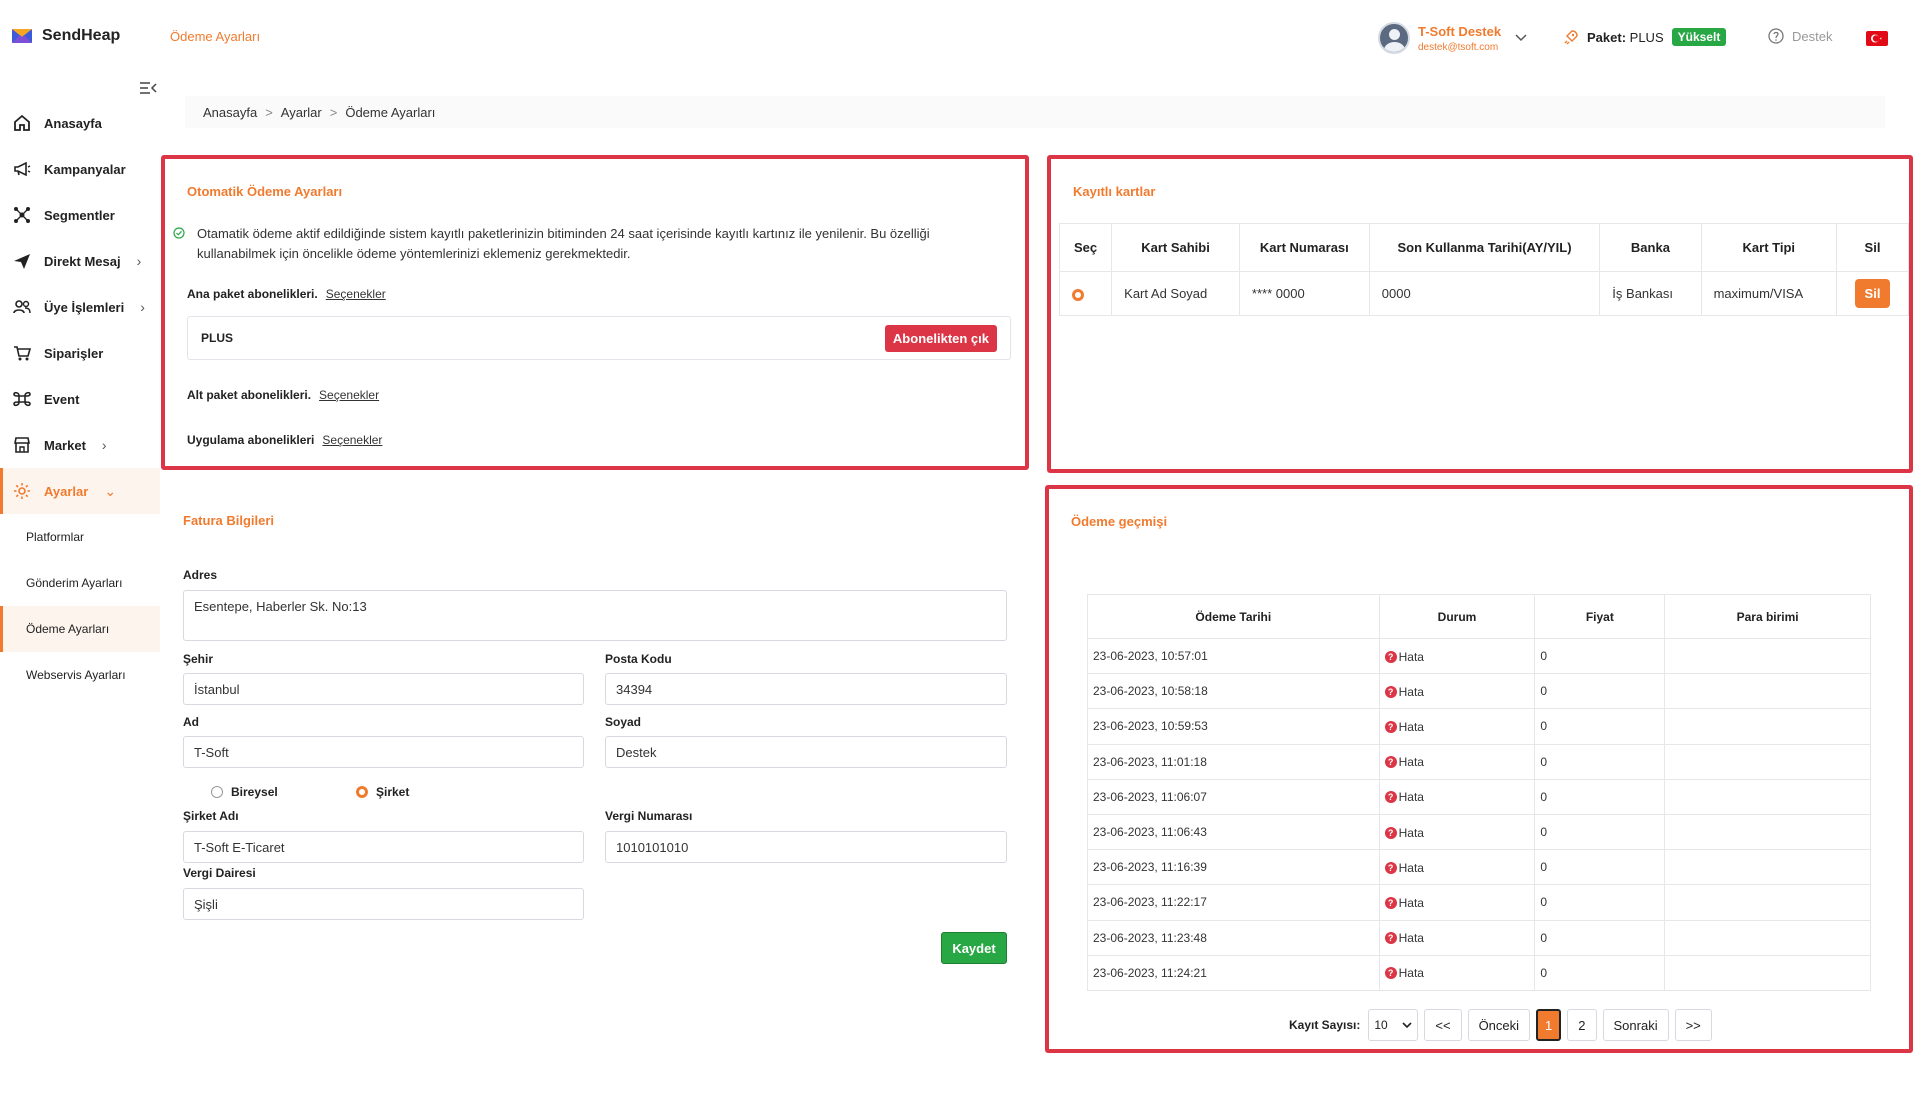 The width and height of the screenshot is (1920, 1098). Describe the element at coordinates (191, 722) in the screenshot. I see `name-label: Ad` at that location.